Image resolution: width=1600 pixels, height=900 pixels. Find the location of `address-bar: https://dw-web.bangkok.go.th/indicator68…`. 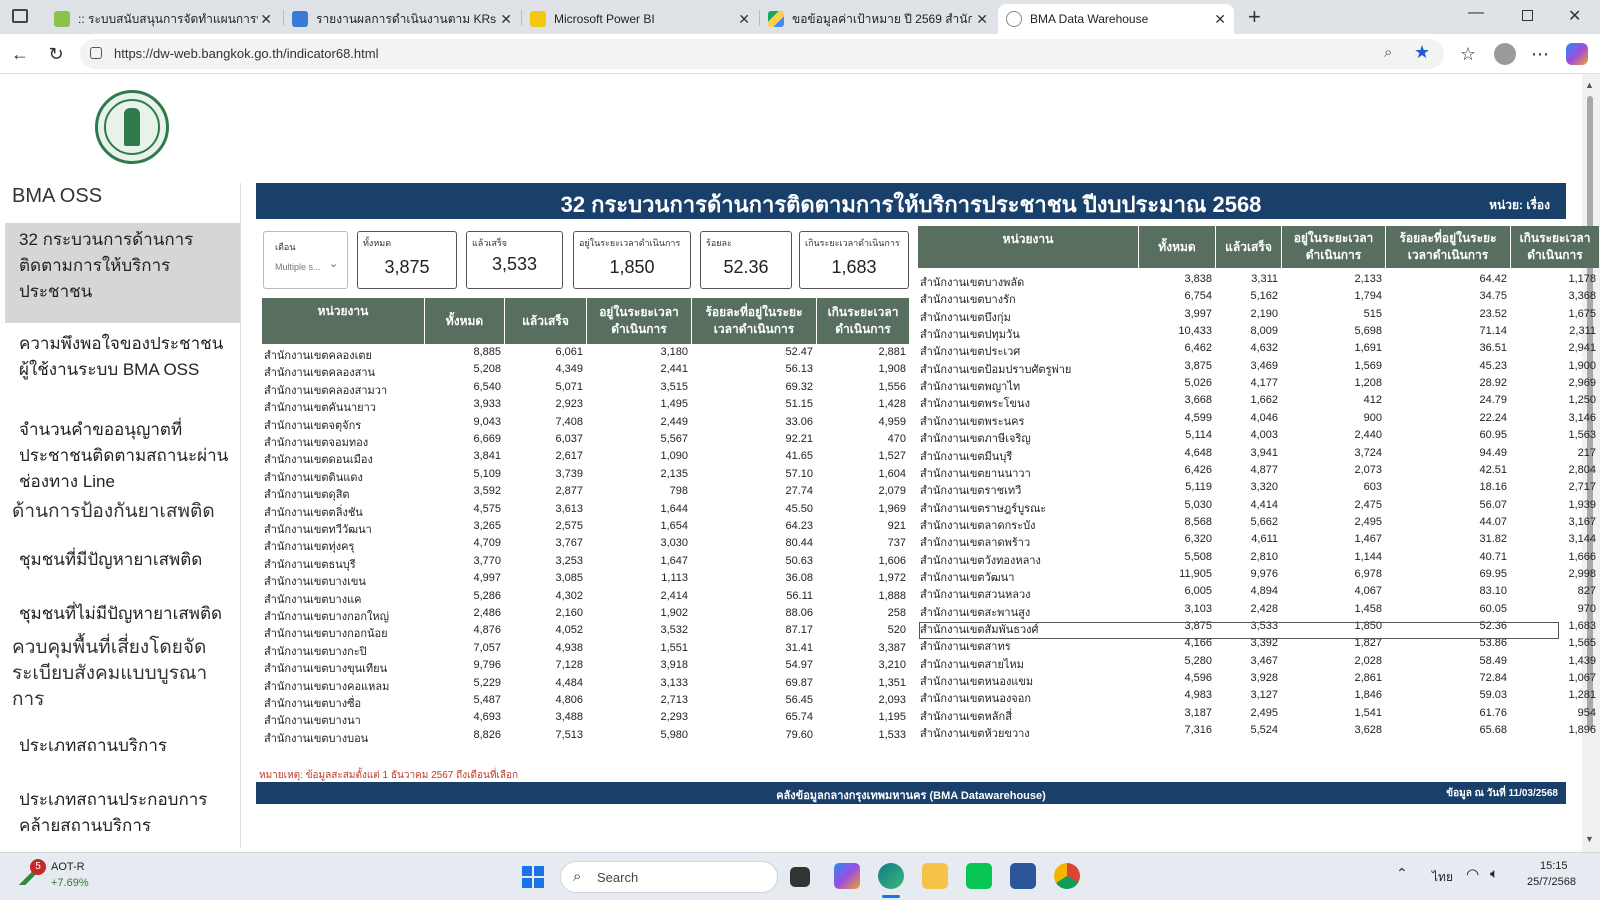

address-bar: https://dw-web.bangkok.go.th/indicator68… is located at coordinates (762, 54).